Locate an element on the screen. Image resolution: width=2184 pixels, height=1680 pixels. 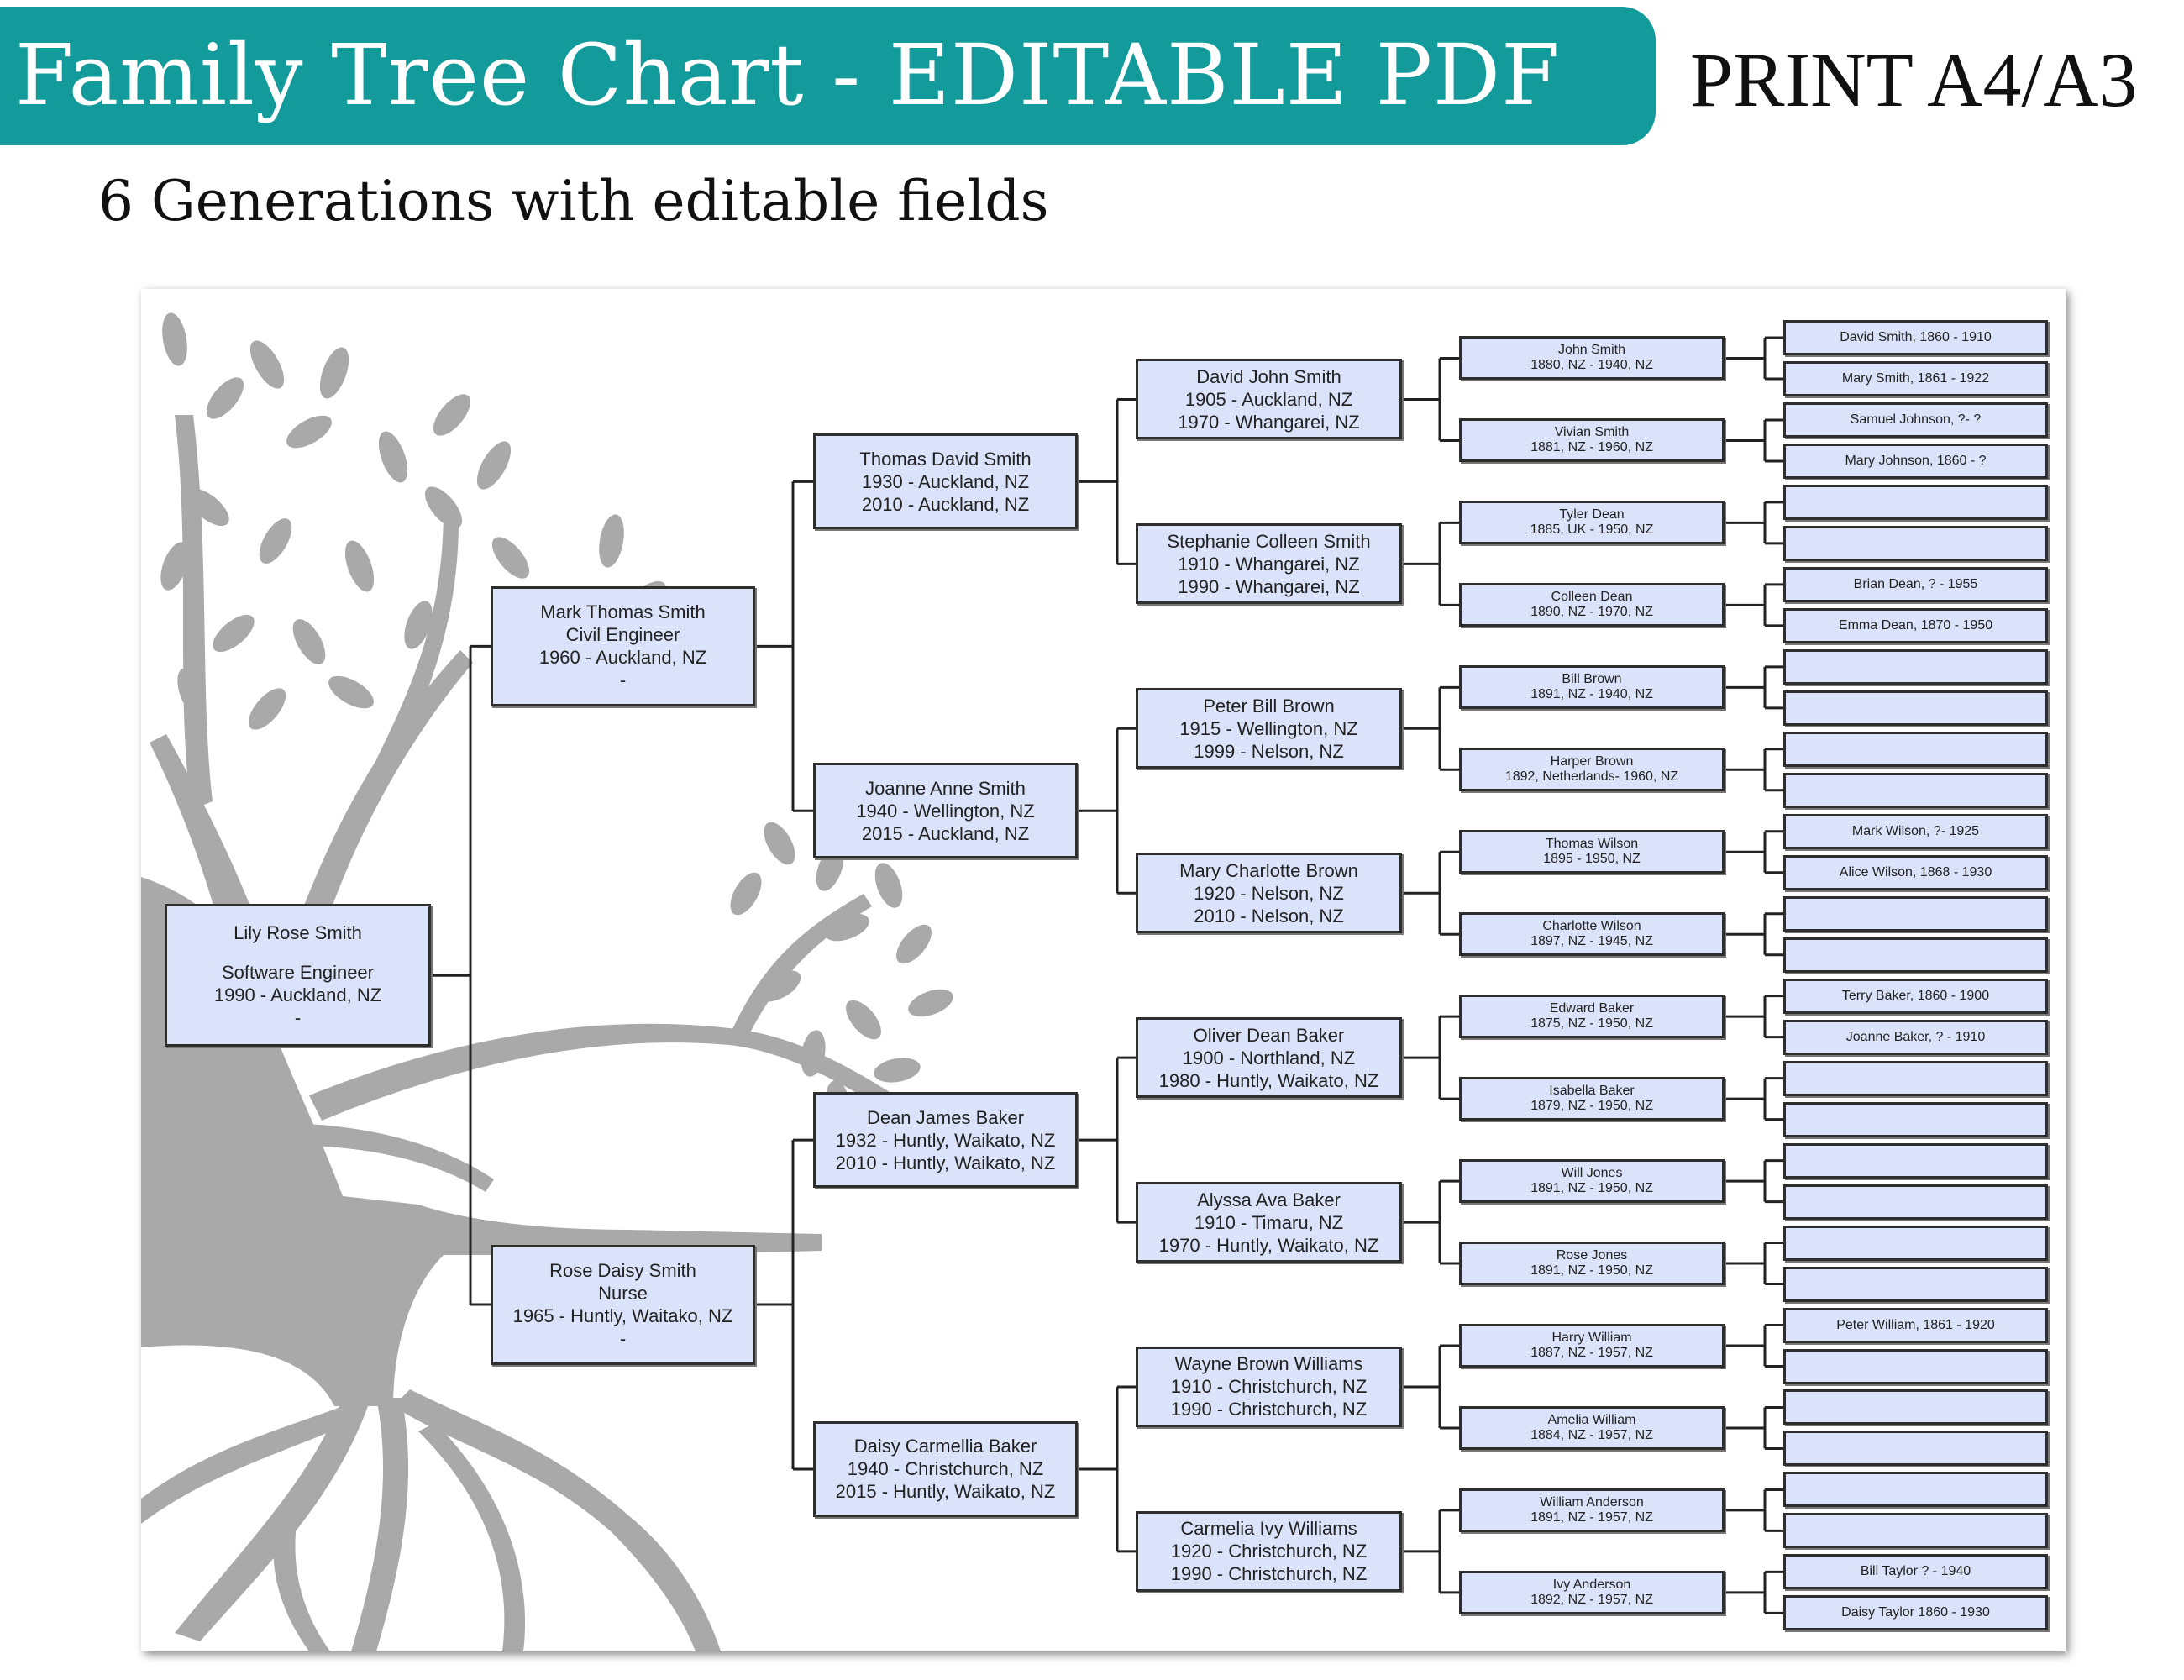
person-field-gen6: Mary Smith, 1861 - 1922 is located at coordinates (1915, 378).